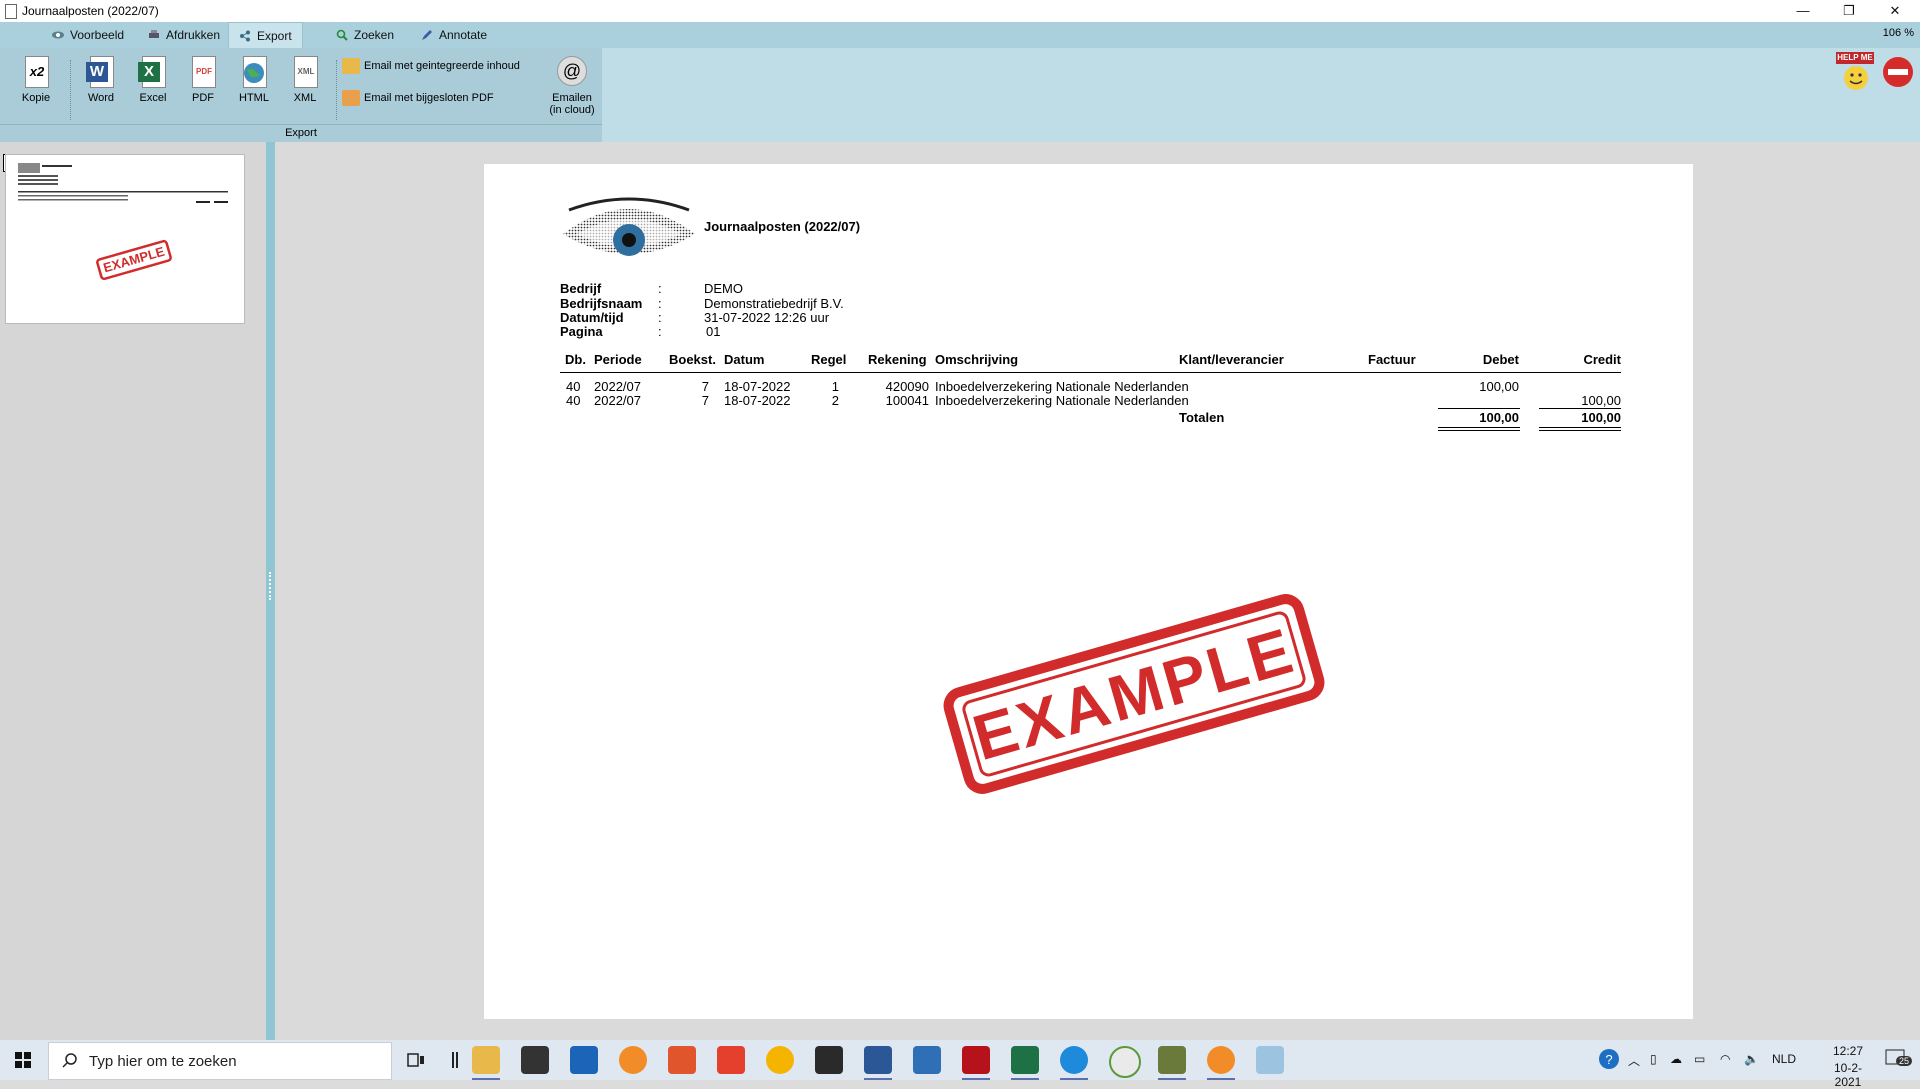 The width and height of the screenshot is (1920, 1089). I want to click on zip-icon, so click(829, 1060).